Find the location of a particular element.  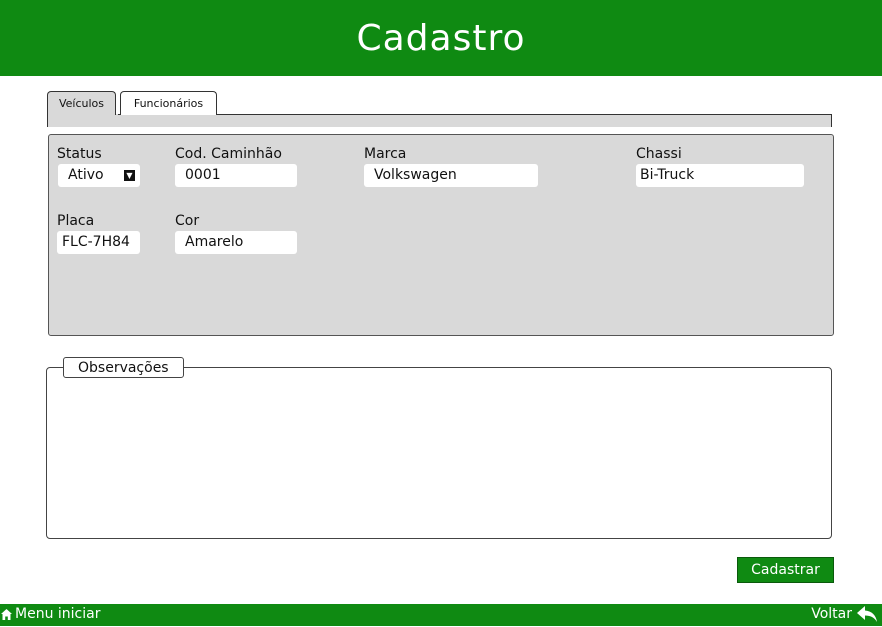

placa-field: FLC-7H84 is located at coordinates (98, 242).